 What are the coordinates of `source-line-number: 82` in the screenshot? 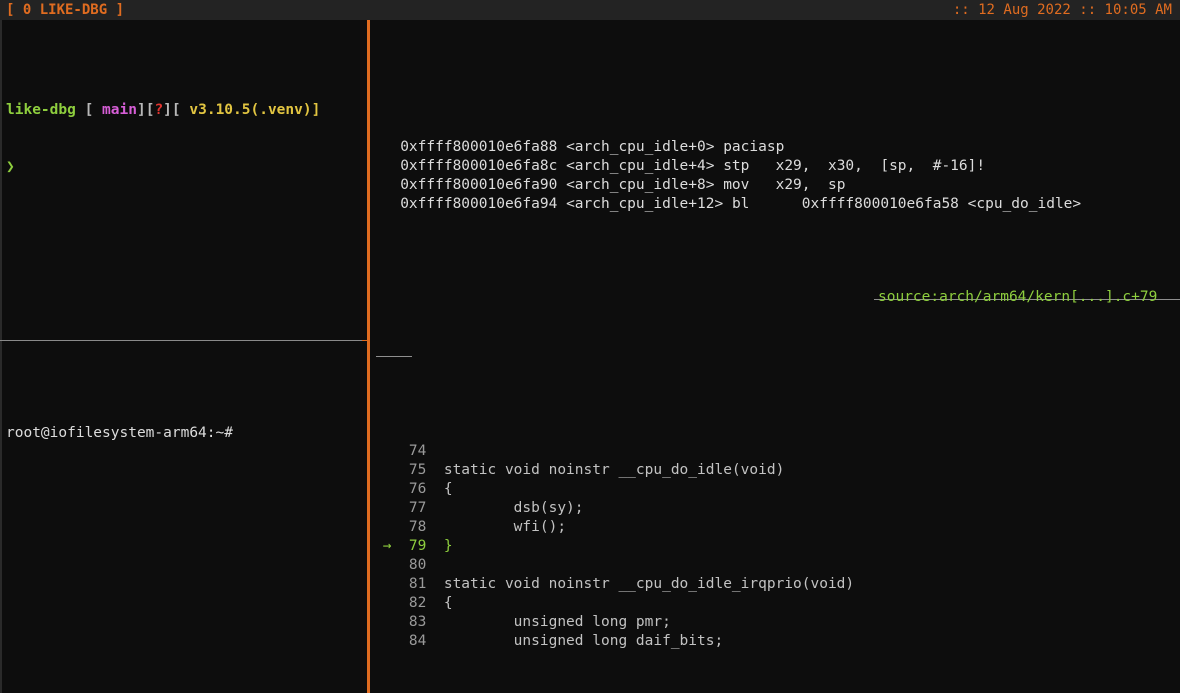 It's located at (426, 603).